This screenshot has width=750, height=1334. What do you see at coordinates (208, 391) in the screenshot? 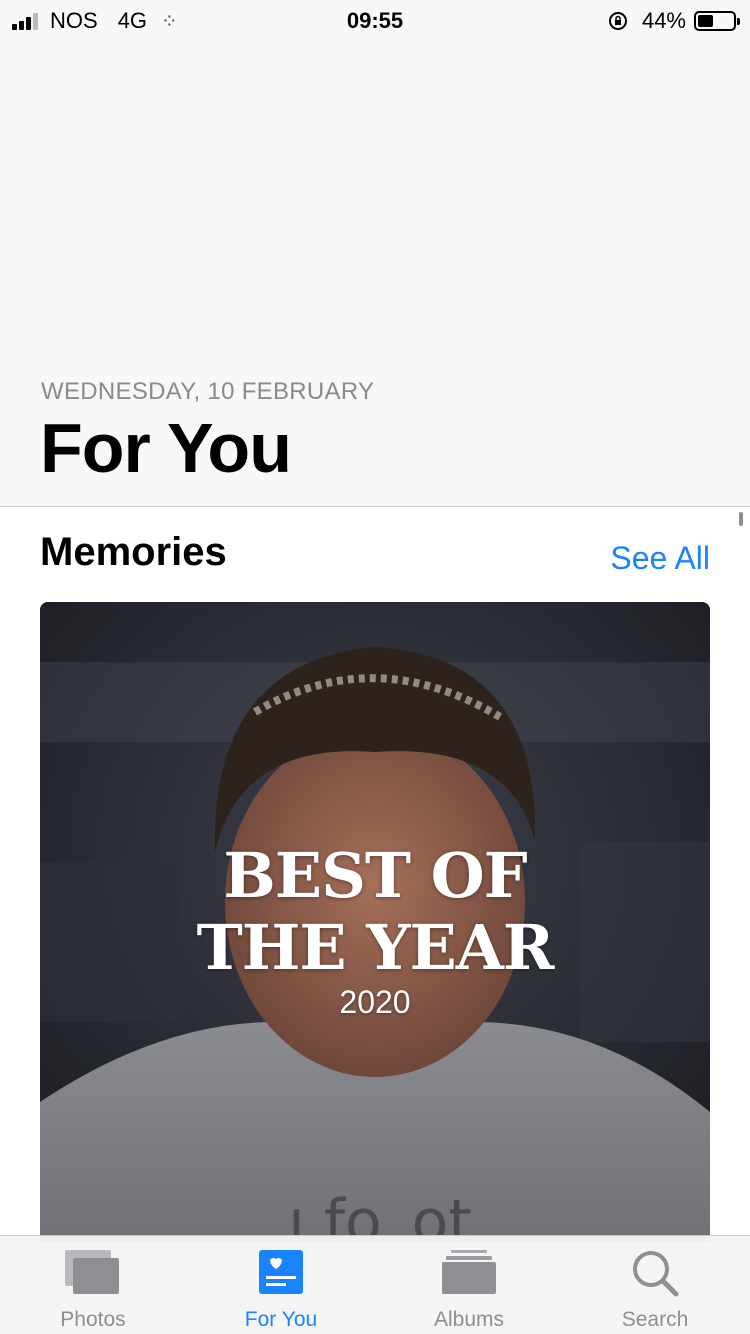
I see `header-date: WEDNESDAY, 10 FEBRUARY` at bounding box center [208, 391].